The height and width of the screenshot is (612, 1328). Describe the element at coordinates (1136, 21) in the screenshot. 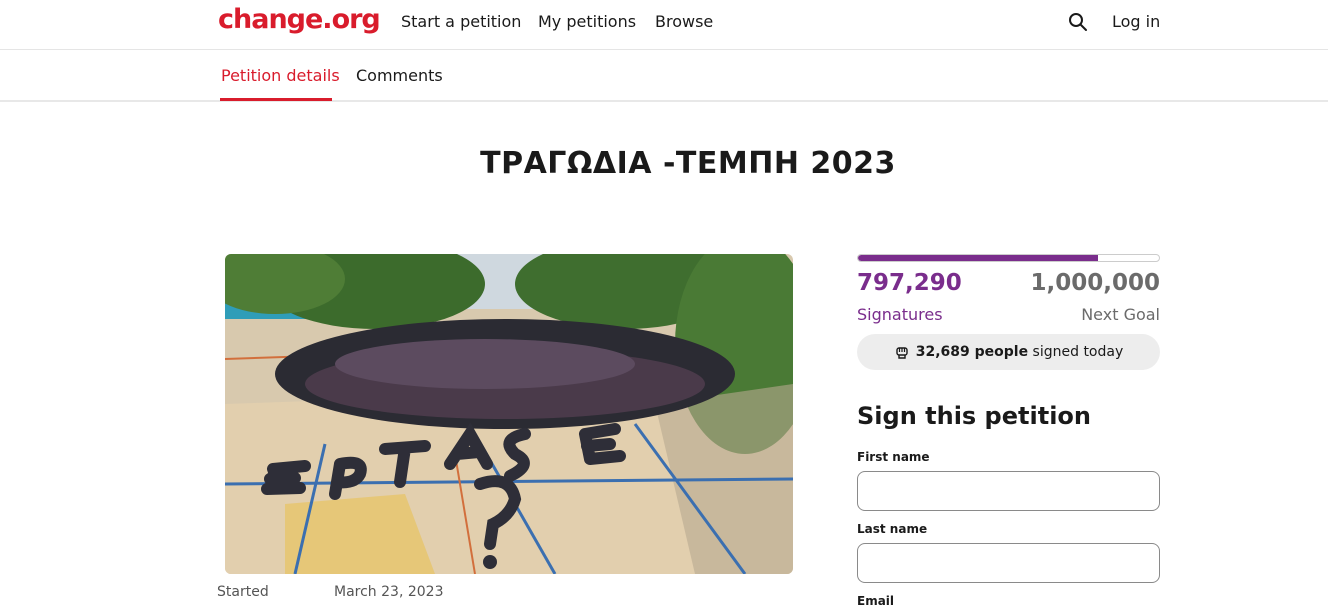

I see `login-link: Log in` at that location.